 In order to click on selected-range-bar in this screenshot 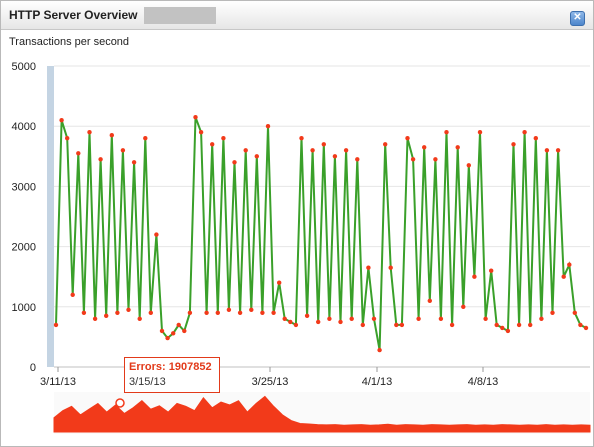, I will do `click(50, 216)`.